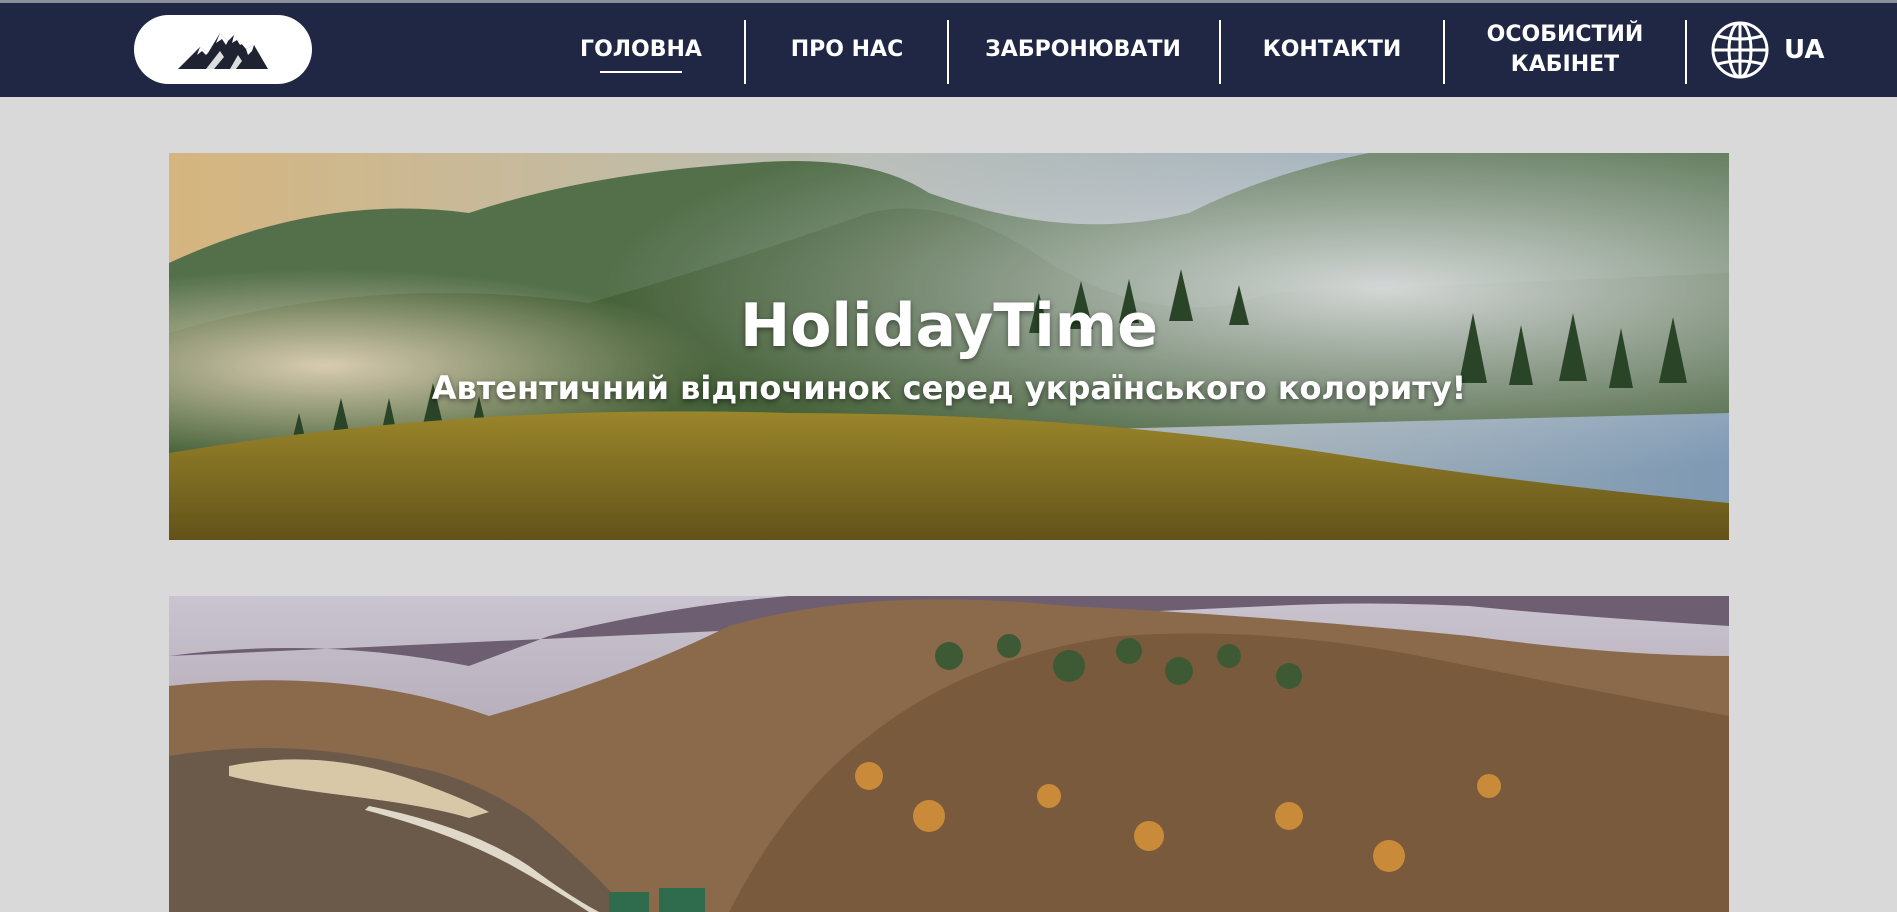 The height and width of the screenshot is (912, 1897). I want to click on language-switcher: UA, so click(1767, 50).